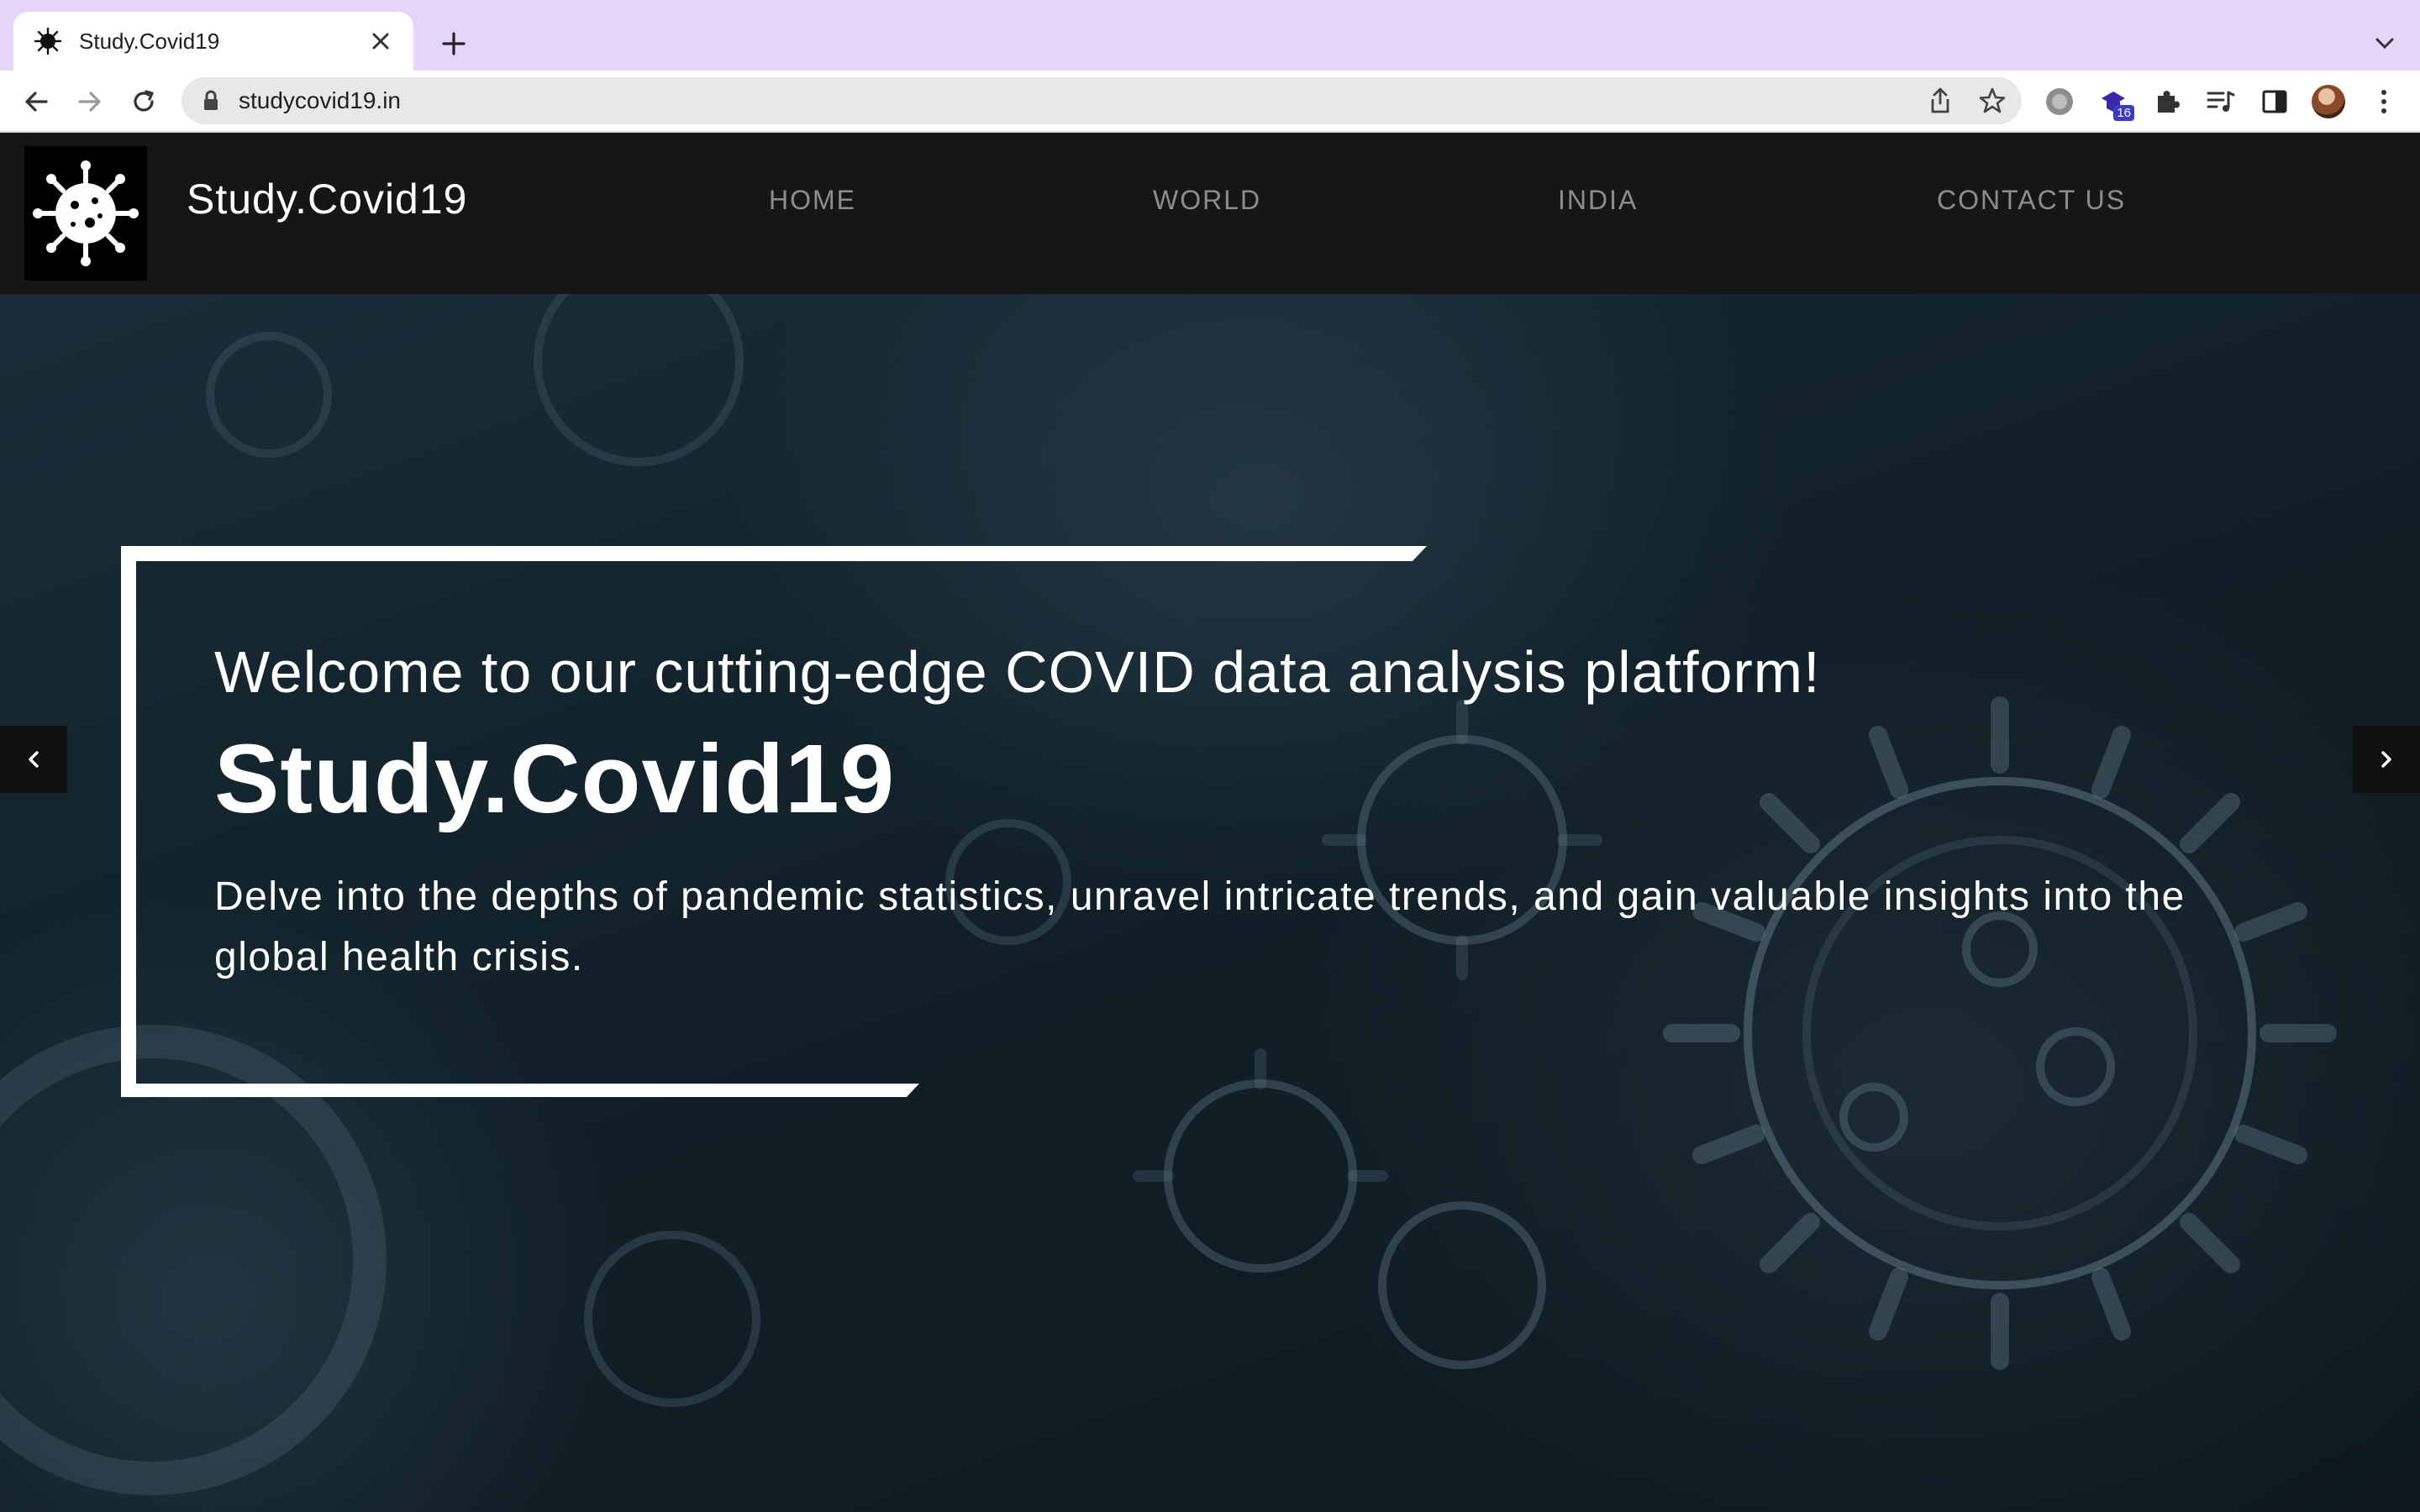 The width and height of the screenshot is (2420, 1512). Describe the element at coordinates (774, 553) in the screenshot. I see `hero-frame-top` at that location.